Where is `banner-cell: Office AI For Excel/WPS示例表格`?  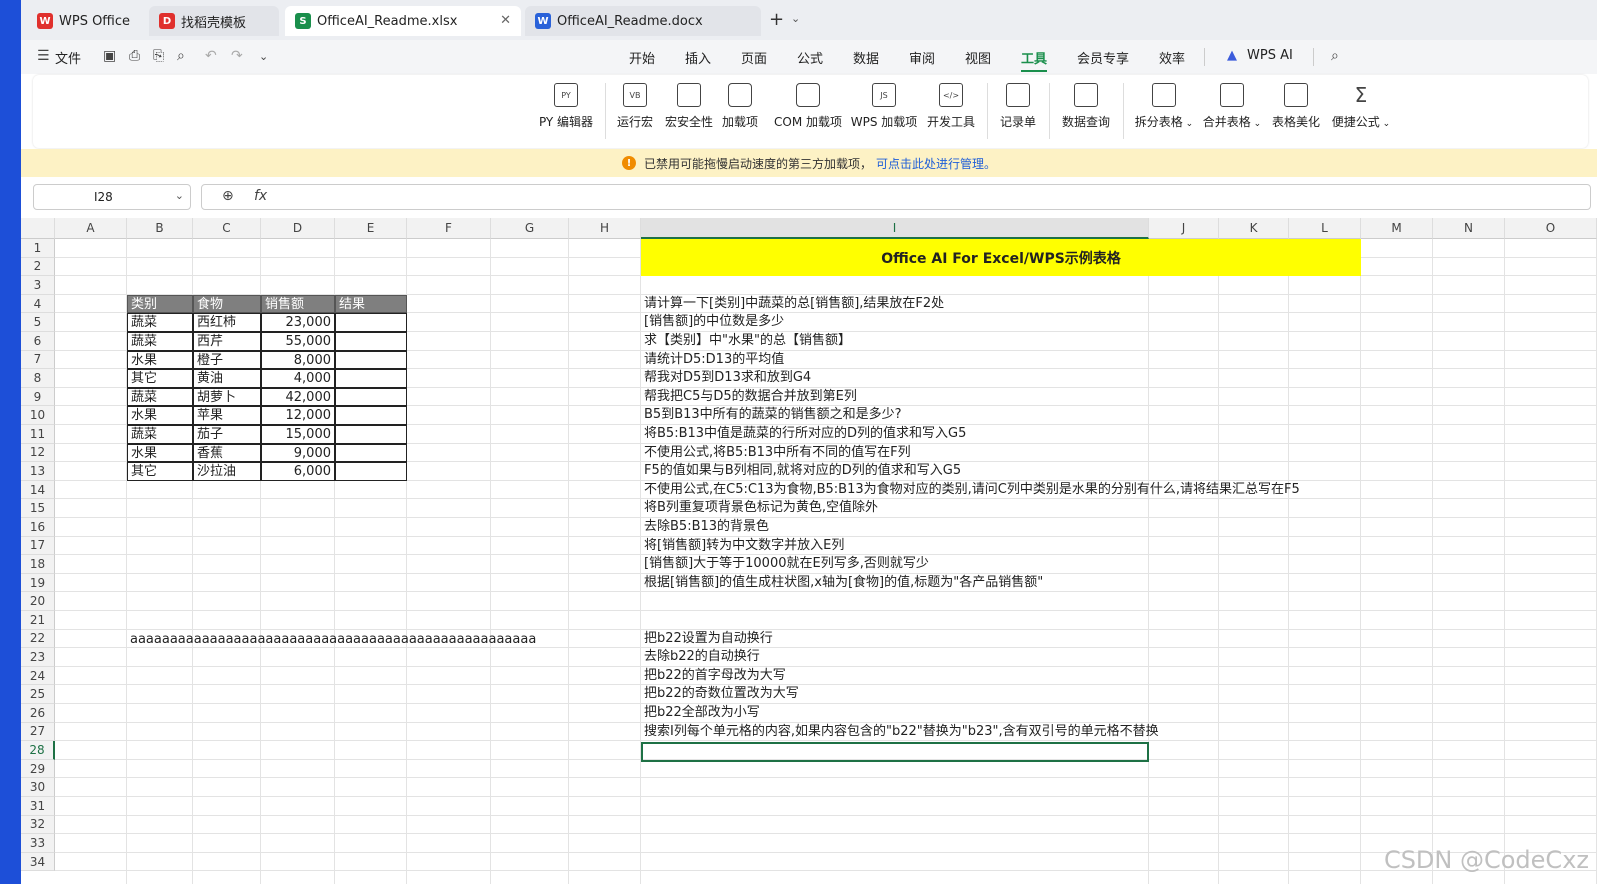 banner-cell: Office AI For Excel/WPS示例表格 is located at coordinates (1001, 257).